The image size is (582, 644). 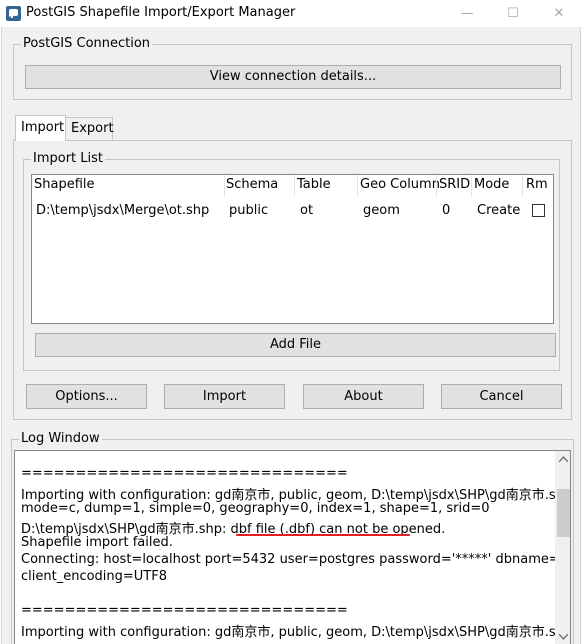 What do you see at coordinates (563, 459) in the screenshot?
I see `scroll-up-arrow-icon` at bounding box center [563, 459].